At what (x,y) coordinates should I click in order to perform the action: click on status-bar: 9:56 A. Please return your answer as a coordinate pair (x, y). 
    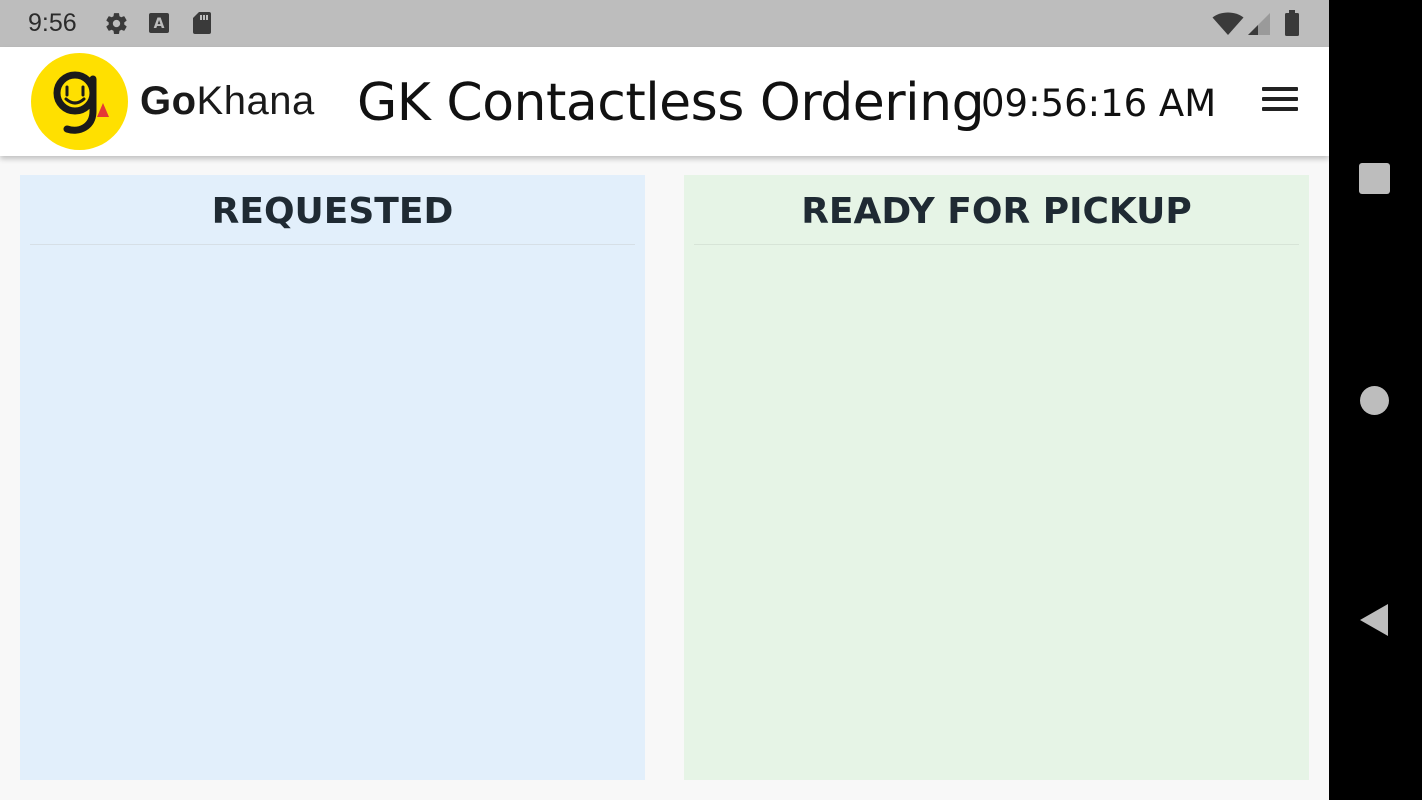
    Looking at the image, I should click on (664, 23).